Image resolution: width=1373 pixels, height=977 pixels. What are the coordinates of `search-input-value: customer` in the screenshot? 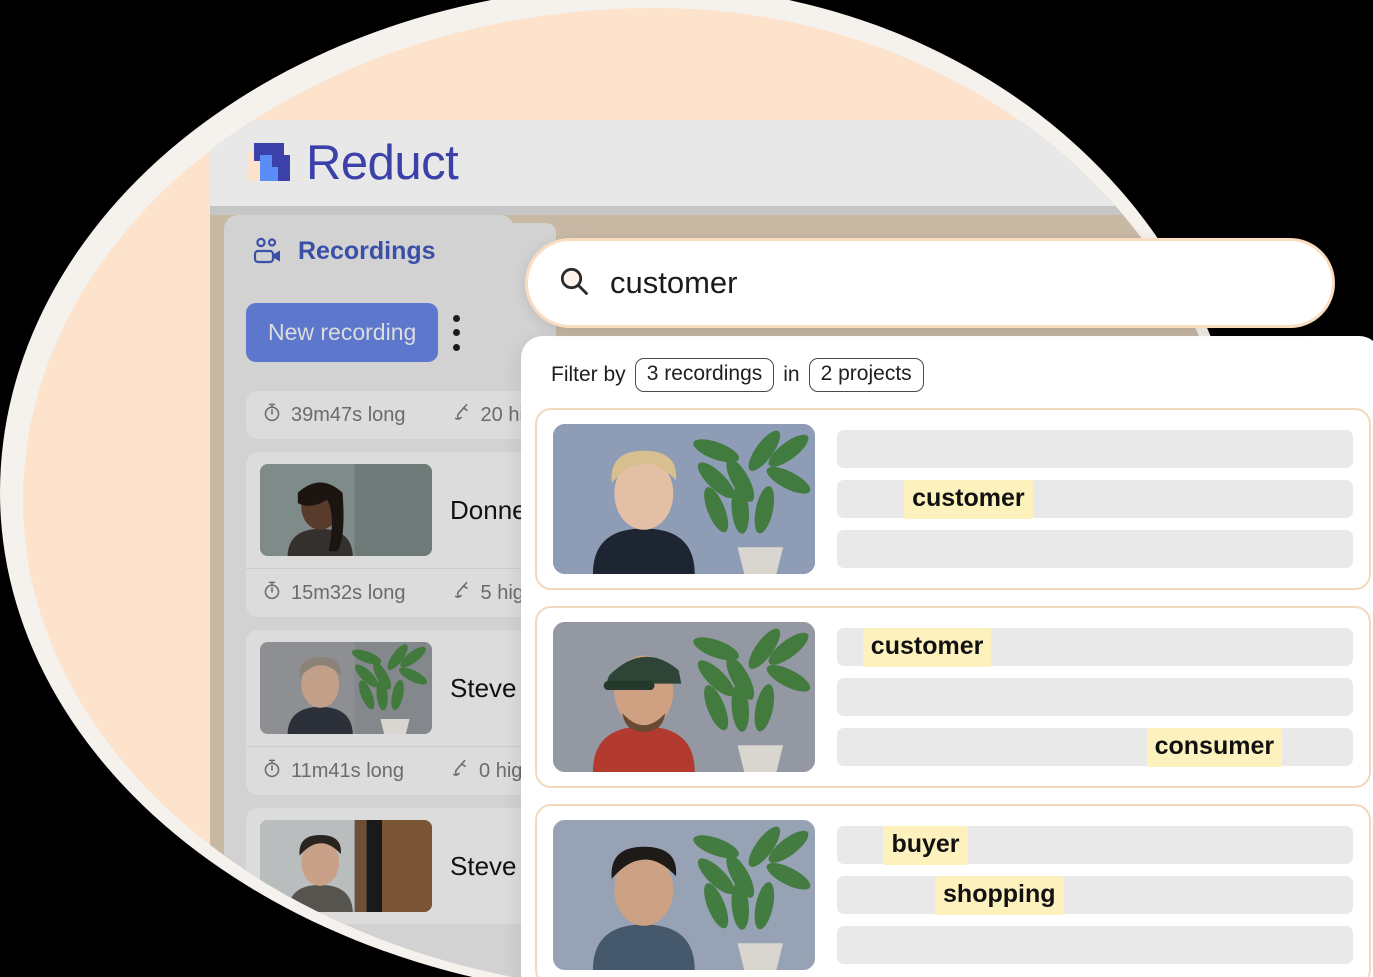 It's located at (673, 283).